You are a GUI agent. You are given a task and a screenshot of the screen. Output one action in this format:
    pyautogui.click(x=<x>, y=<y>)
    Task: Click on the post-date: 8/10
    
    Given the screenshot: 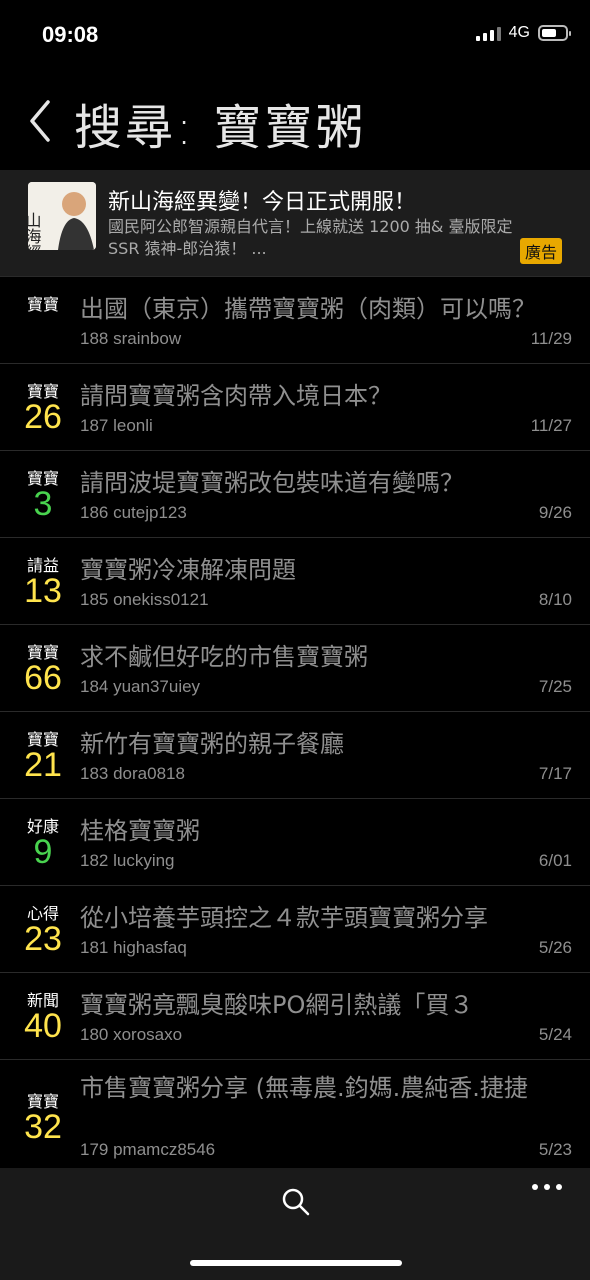 What is the action you would take?
    pyautogui.click(x=555, y=599)
    